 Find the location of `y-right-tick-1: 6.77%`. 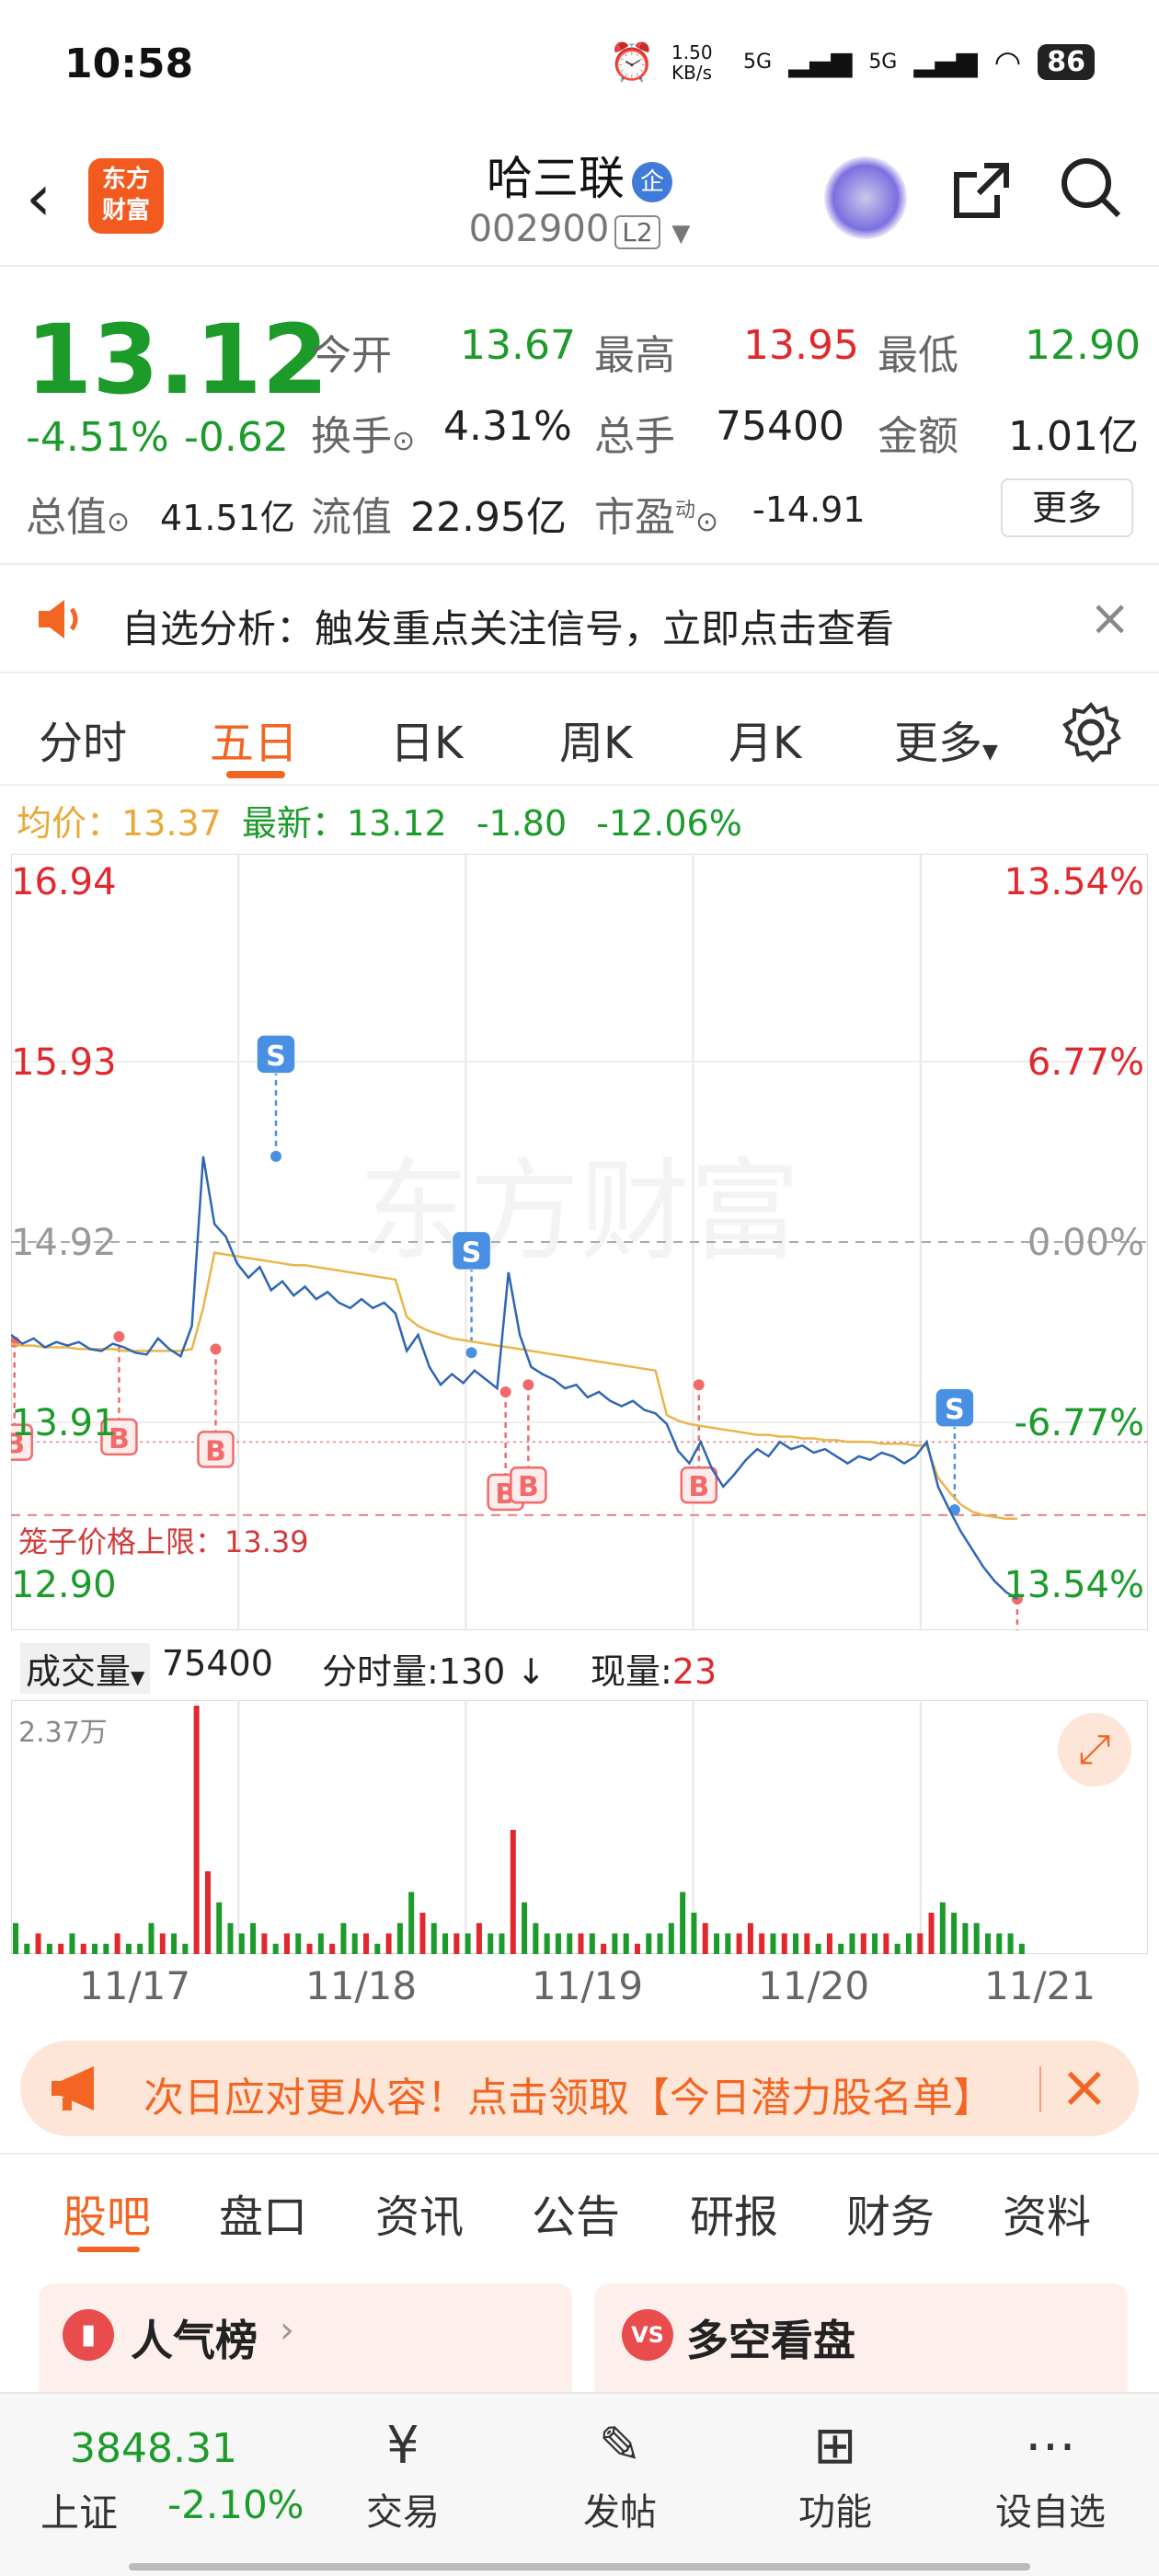

y-right-tick-1: 6.77% is located at coordinates (1085, 1062).